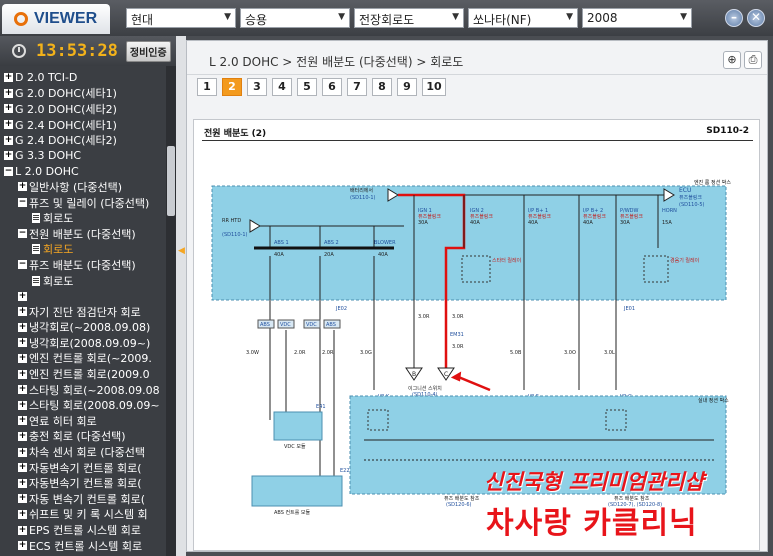  I want to click on category-select: 전장회로도 ▼, so click(409, 18).